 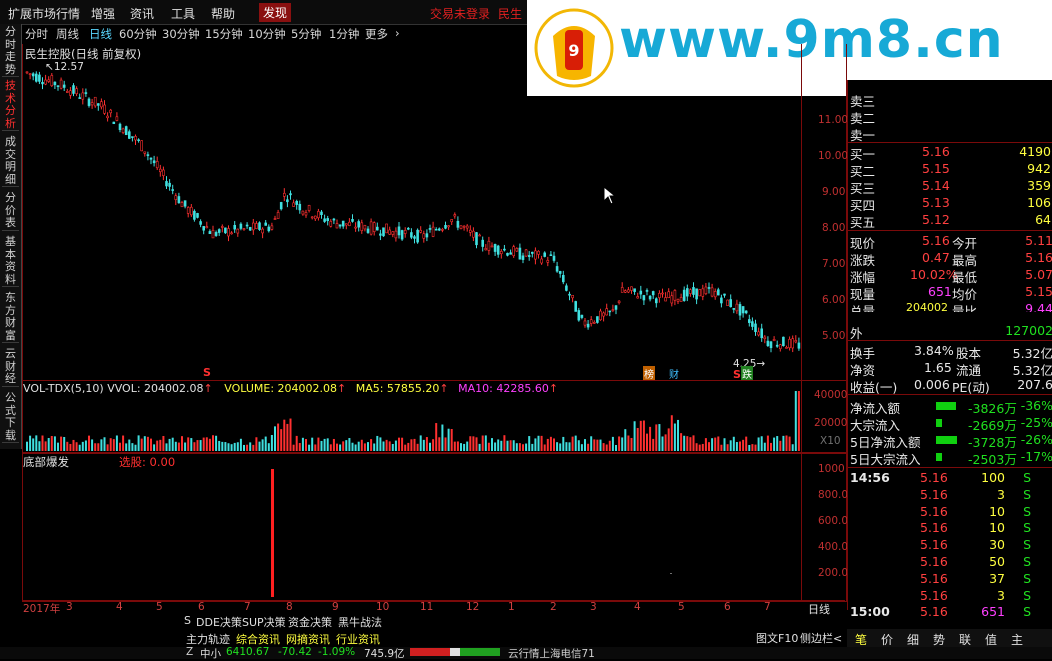 I want to click on menu-item-market: 扩展市场行情, so click(x=44, y=13).